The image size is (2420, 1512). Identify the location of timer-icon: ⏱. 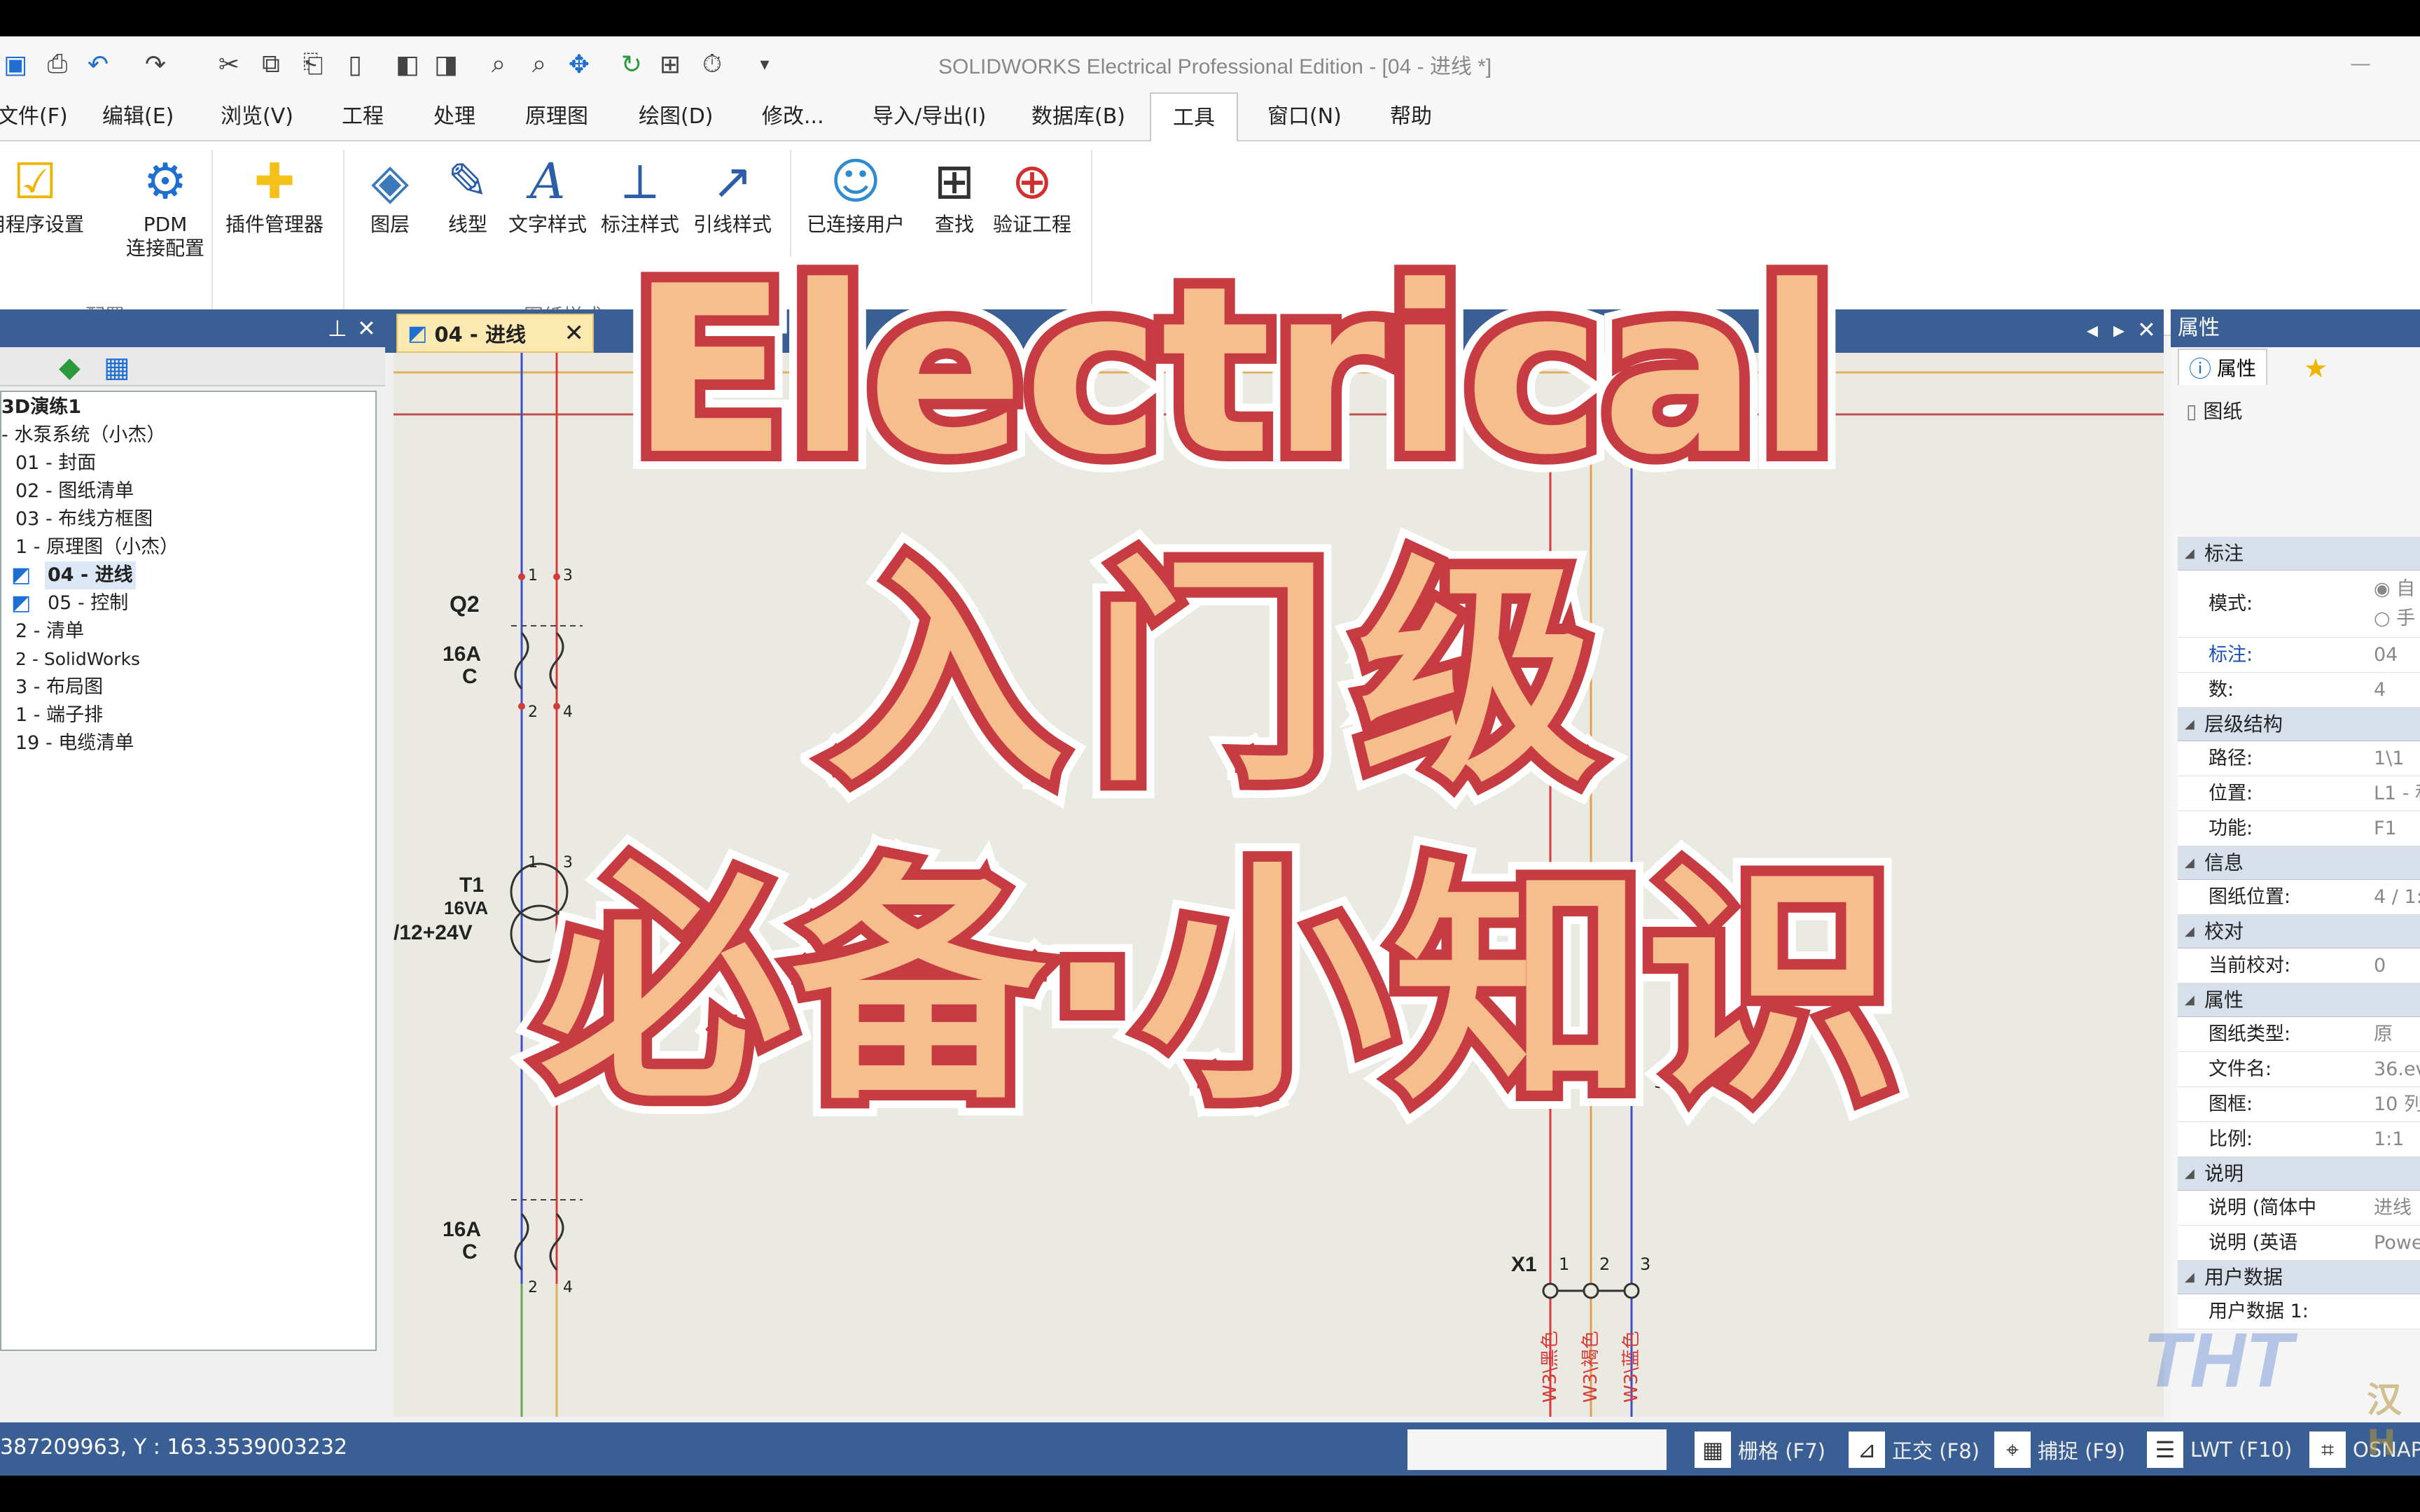
(712, 64).